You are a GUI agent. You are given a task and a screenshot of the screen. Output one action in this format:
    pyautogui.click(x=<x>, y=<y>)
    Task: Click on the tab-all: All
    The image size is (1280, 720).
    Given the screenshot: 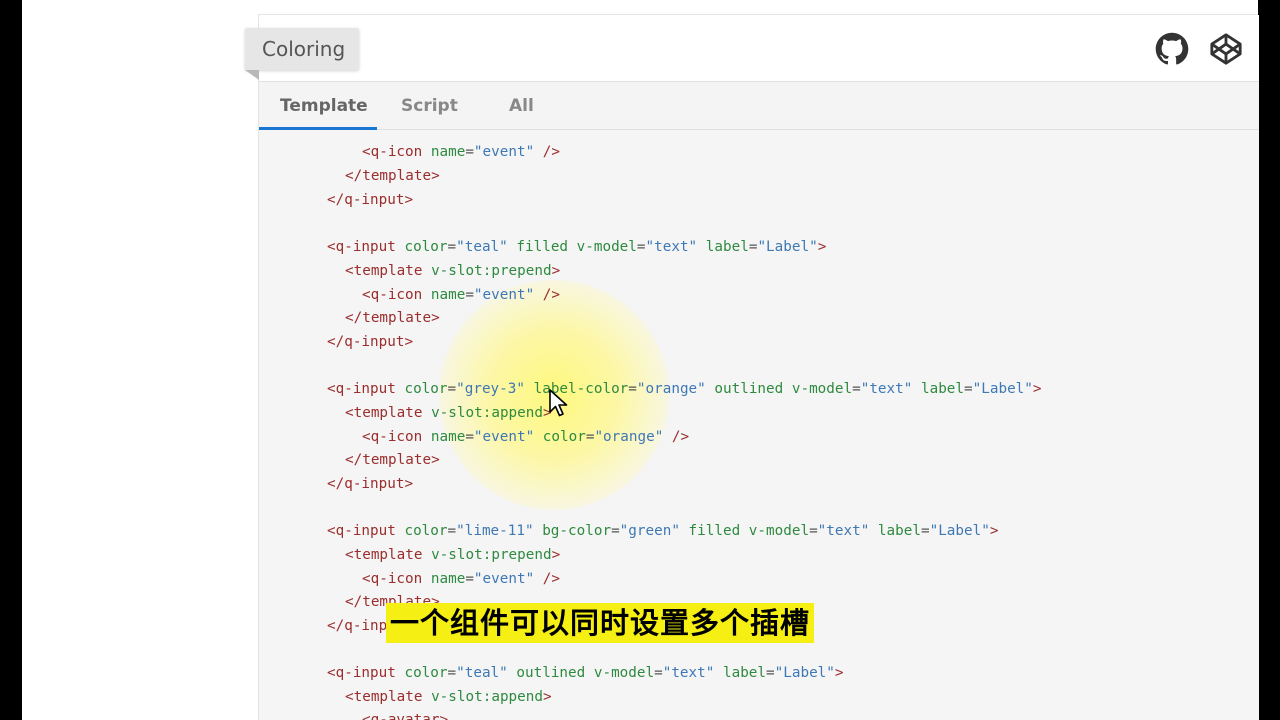 What is the action you would take?
    pyautogui.click(x=521, y=106)
    